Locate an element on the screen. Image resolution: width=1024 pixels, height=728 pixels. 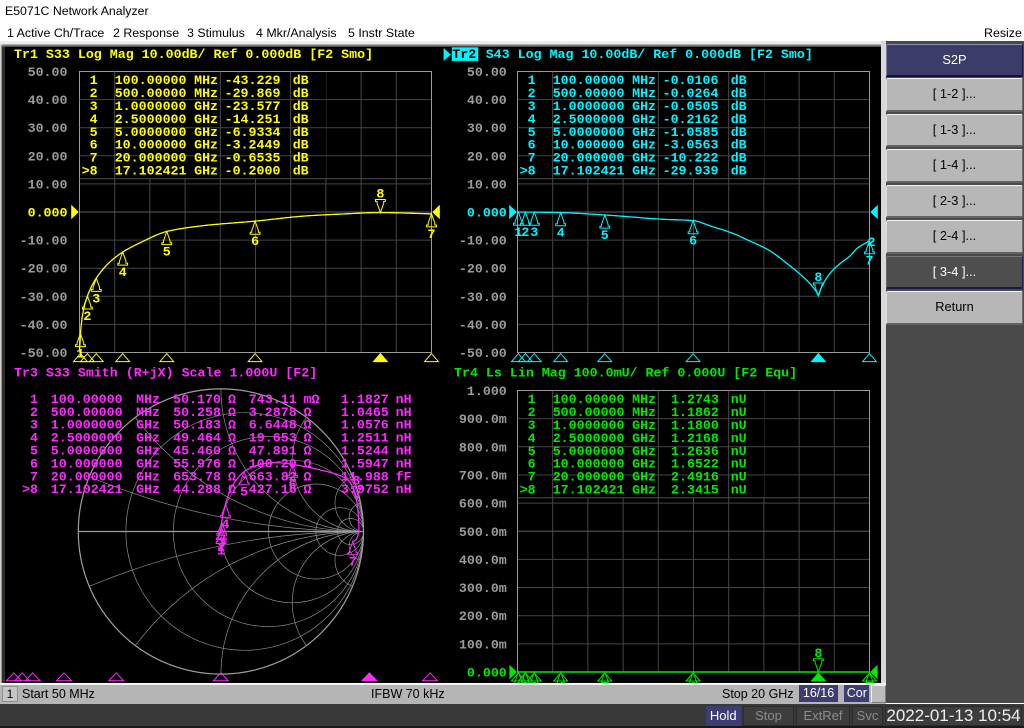
svg-text: 200.0m is located at coordinates (483, 616).